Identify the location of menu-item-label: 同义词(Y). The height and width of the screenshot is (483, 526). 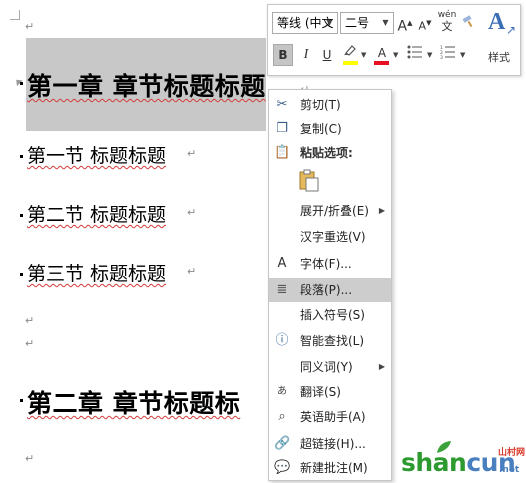
(326, 367).